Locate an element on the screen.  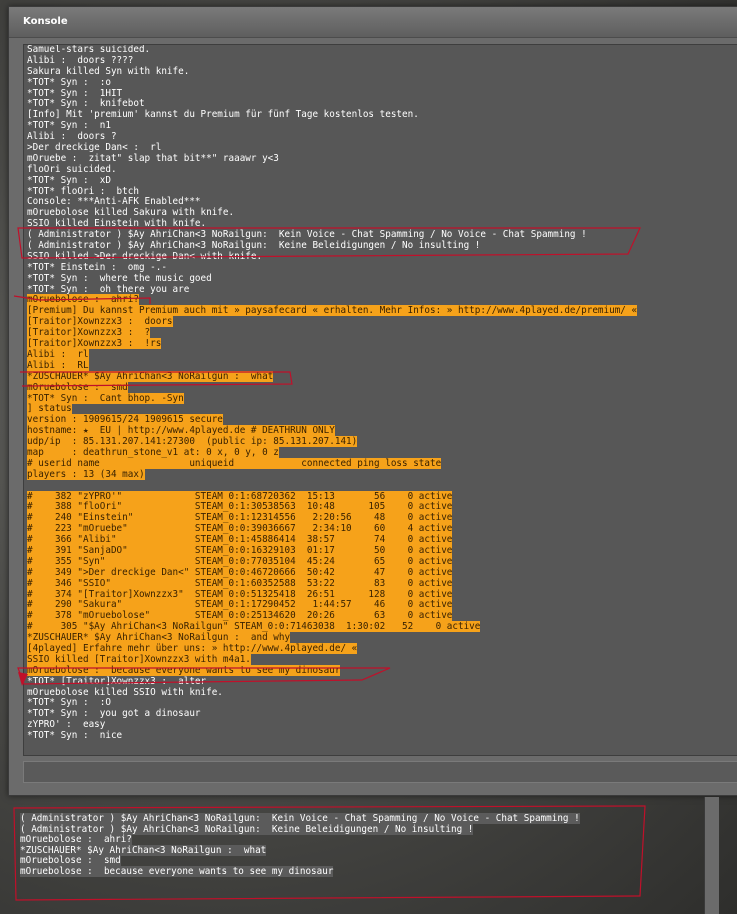
console-line: Alibi : rl is located at coordinates (380, 354).